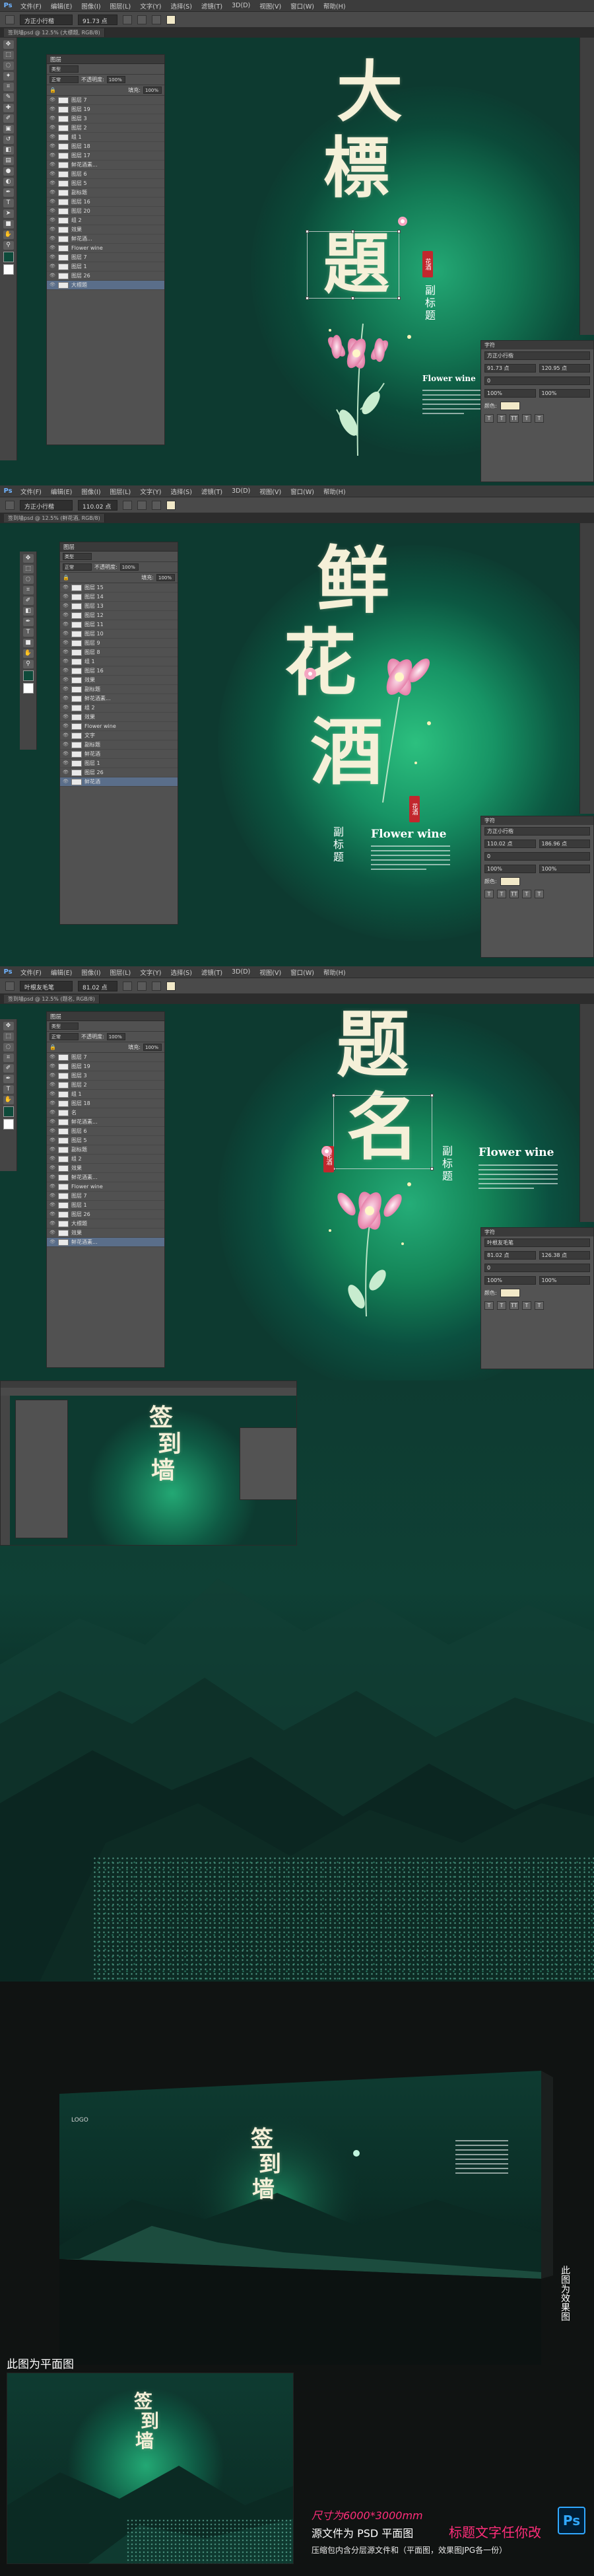 This screenshot has width=594, height=2576. Describe the element at coordinates (8, 87) in the screenshot. I see `crop-tool-icon: ⌗` at that location.